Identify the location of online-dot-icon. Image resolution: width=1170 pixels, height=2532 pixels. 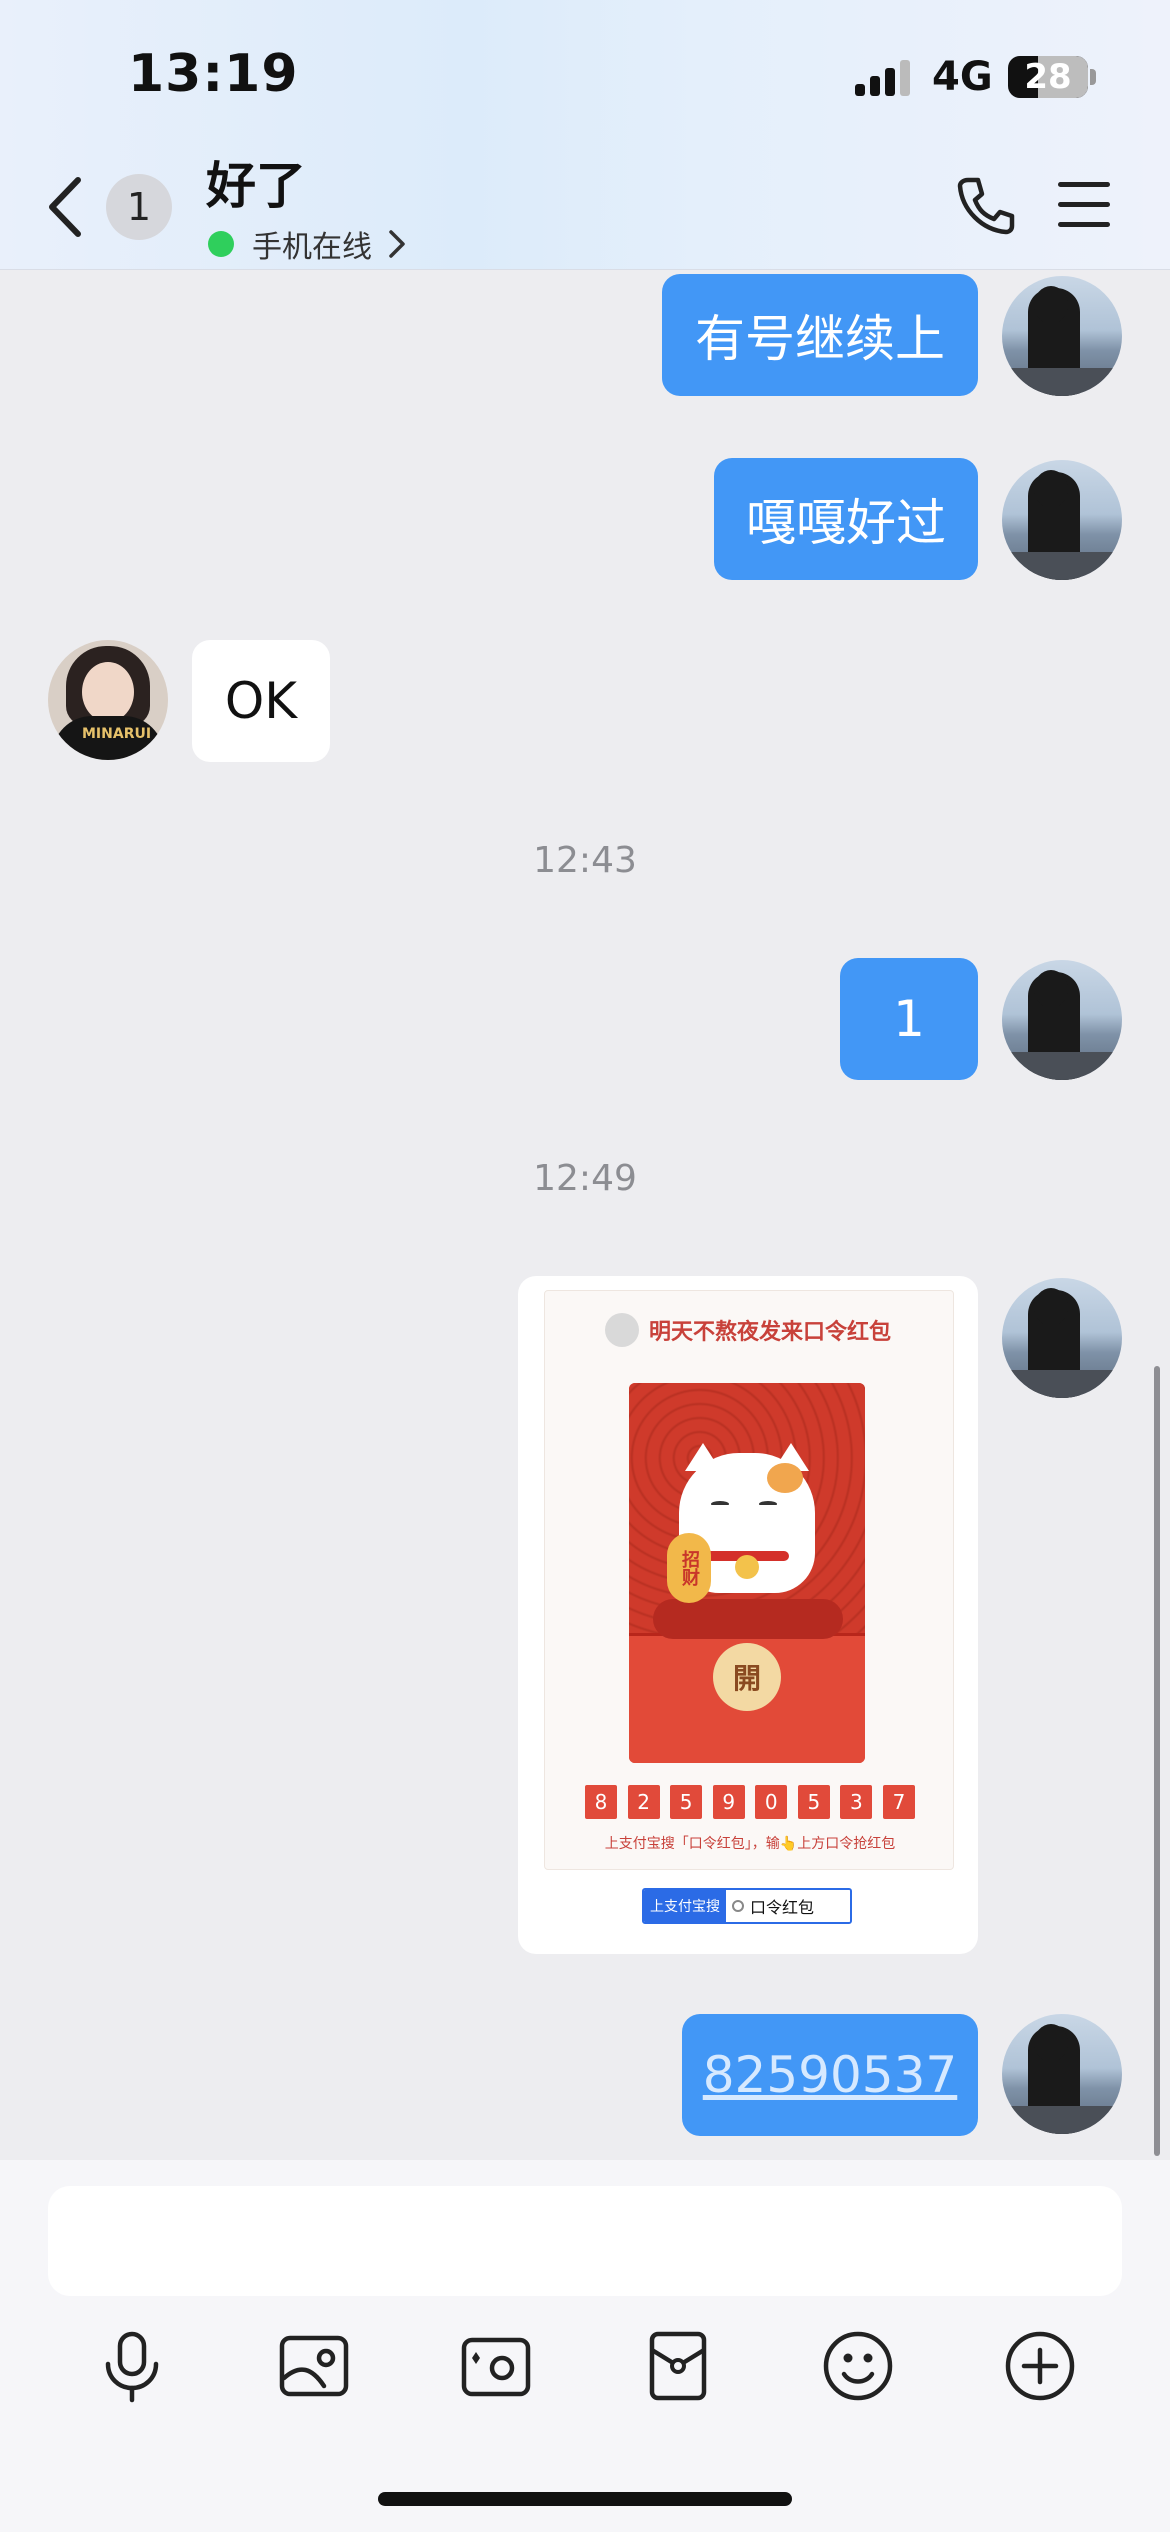
(221, 244).